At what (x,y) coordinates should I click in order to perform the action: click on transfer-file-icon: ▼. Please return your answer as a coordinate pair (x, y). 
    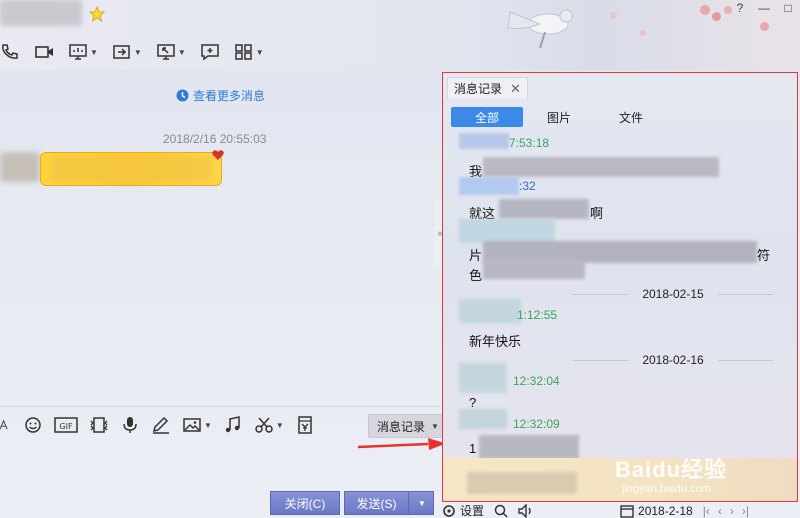
    Looking at the image, I should click on (127, 52).